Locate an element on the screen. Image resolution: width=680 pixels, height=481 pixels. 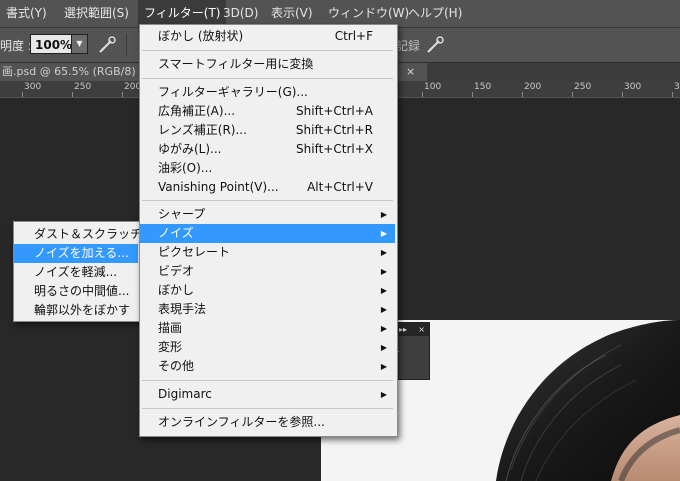
filter-menu-item: 広角補正(A)... Shift+Ctrl+A is located at coordinates (267, 111).